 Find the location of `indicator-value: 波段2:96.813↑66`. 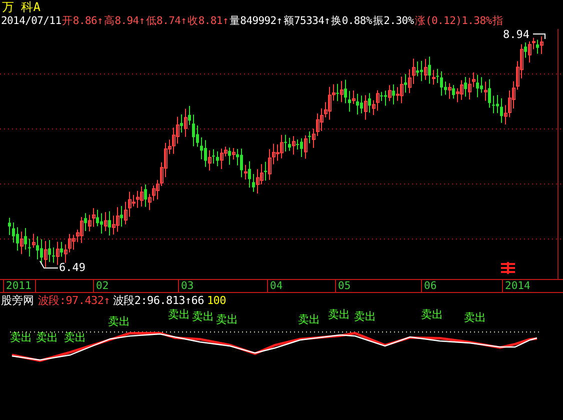

indicator-value: 波段2:96.813↑66 is located at coordinates (158, 300).